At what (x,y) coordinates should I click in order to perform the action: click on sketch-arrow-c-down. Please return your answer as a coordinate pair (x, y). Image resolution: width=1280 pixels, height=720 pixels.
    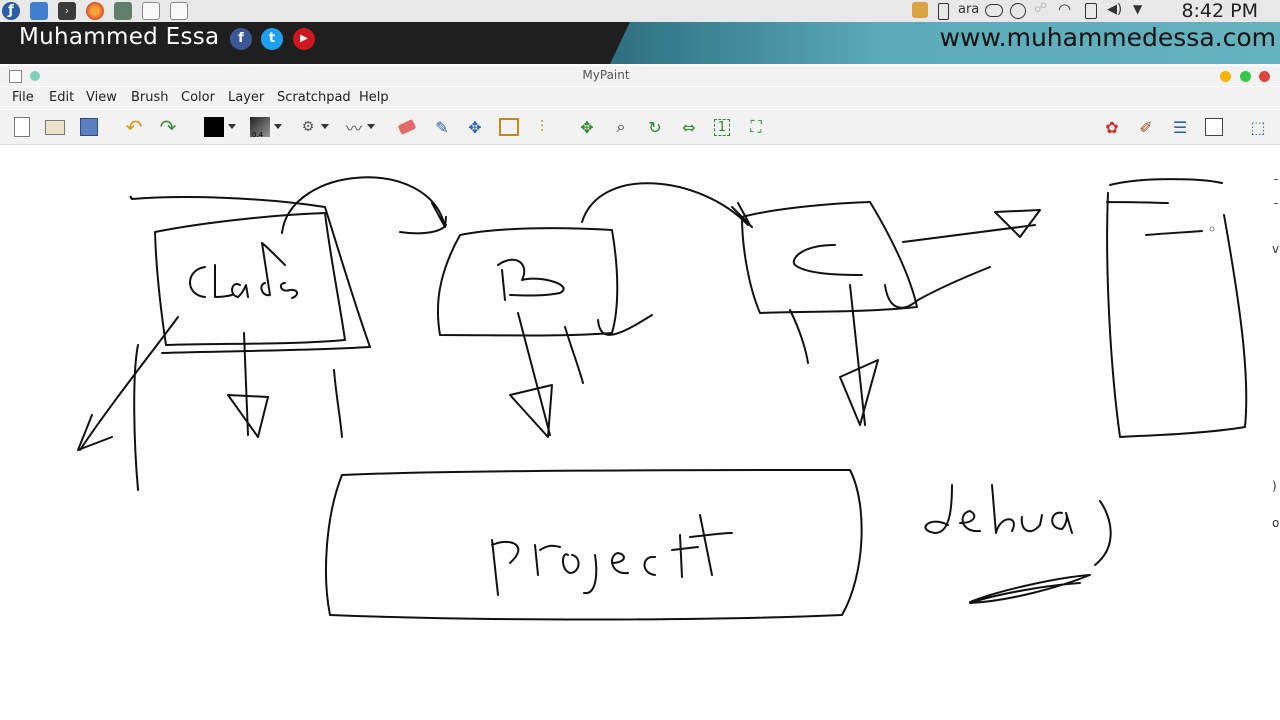
    Looking at the image, I should click on (859, 355).